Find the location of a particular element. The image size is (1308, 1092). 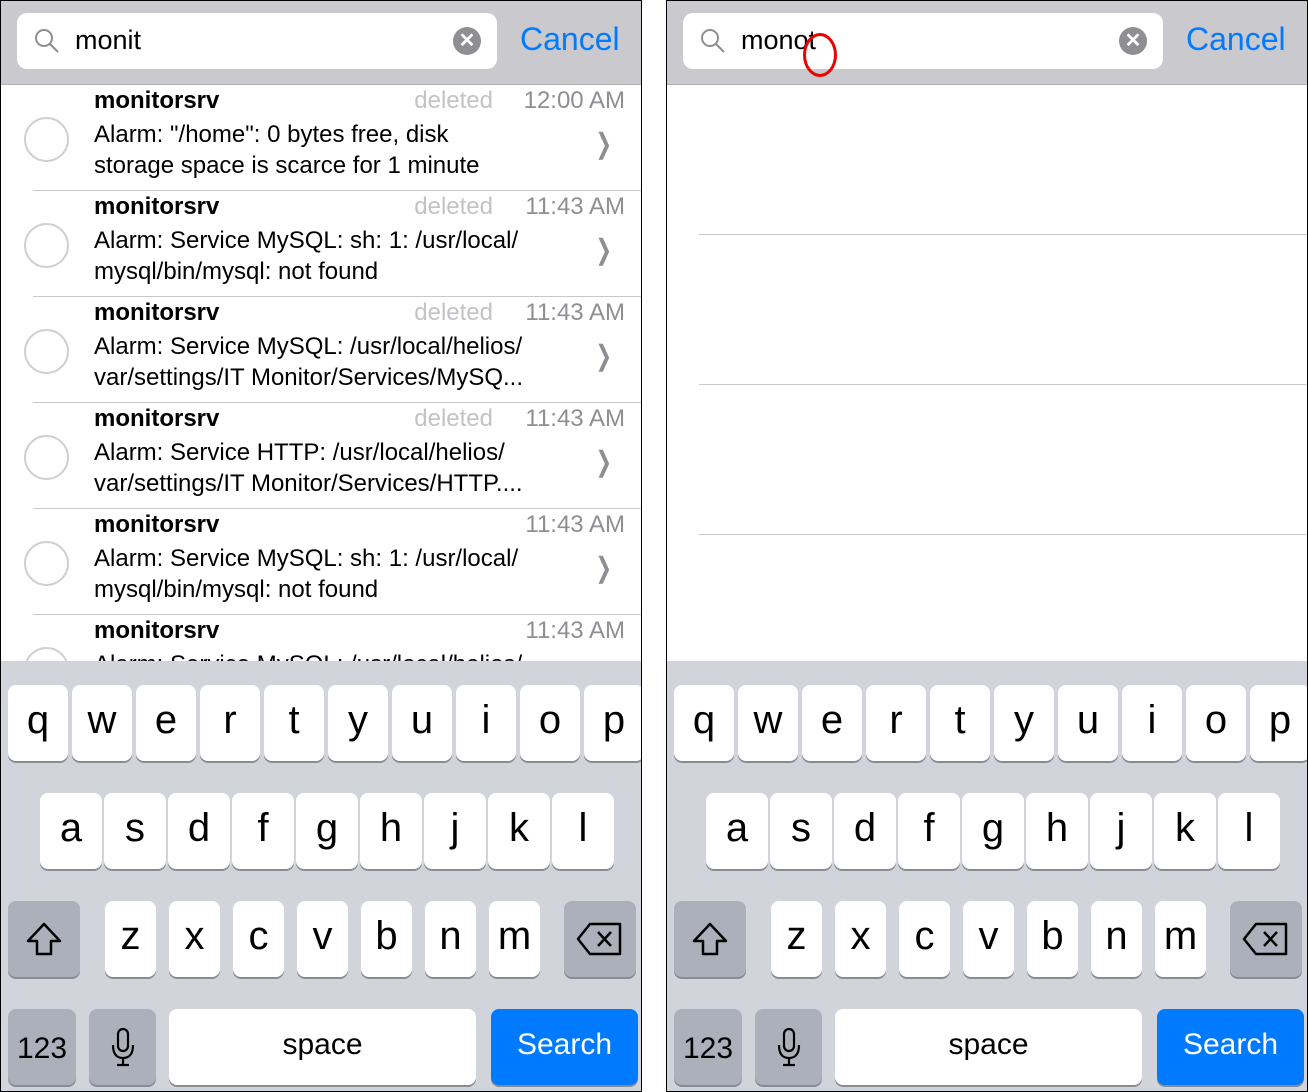

shift-icon is located at coordinates (710, 939).